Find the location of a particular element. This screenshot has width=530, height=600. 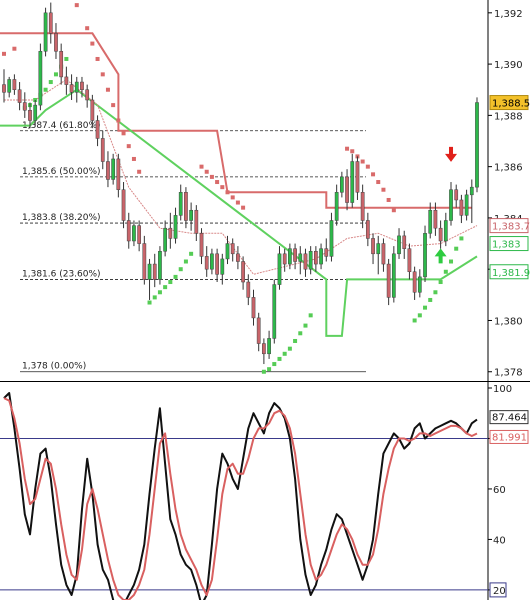

oscillator-tick-label: 40 is located at coordinates (499, 540).